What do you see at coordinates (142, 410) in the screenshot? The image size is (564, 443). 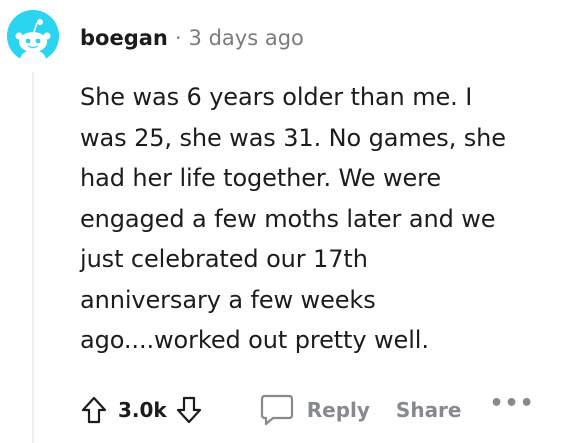 I see `vote-score: 3.0k` at bounding box center [142, 410].